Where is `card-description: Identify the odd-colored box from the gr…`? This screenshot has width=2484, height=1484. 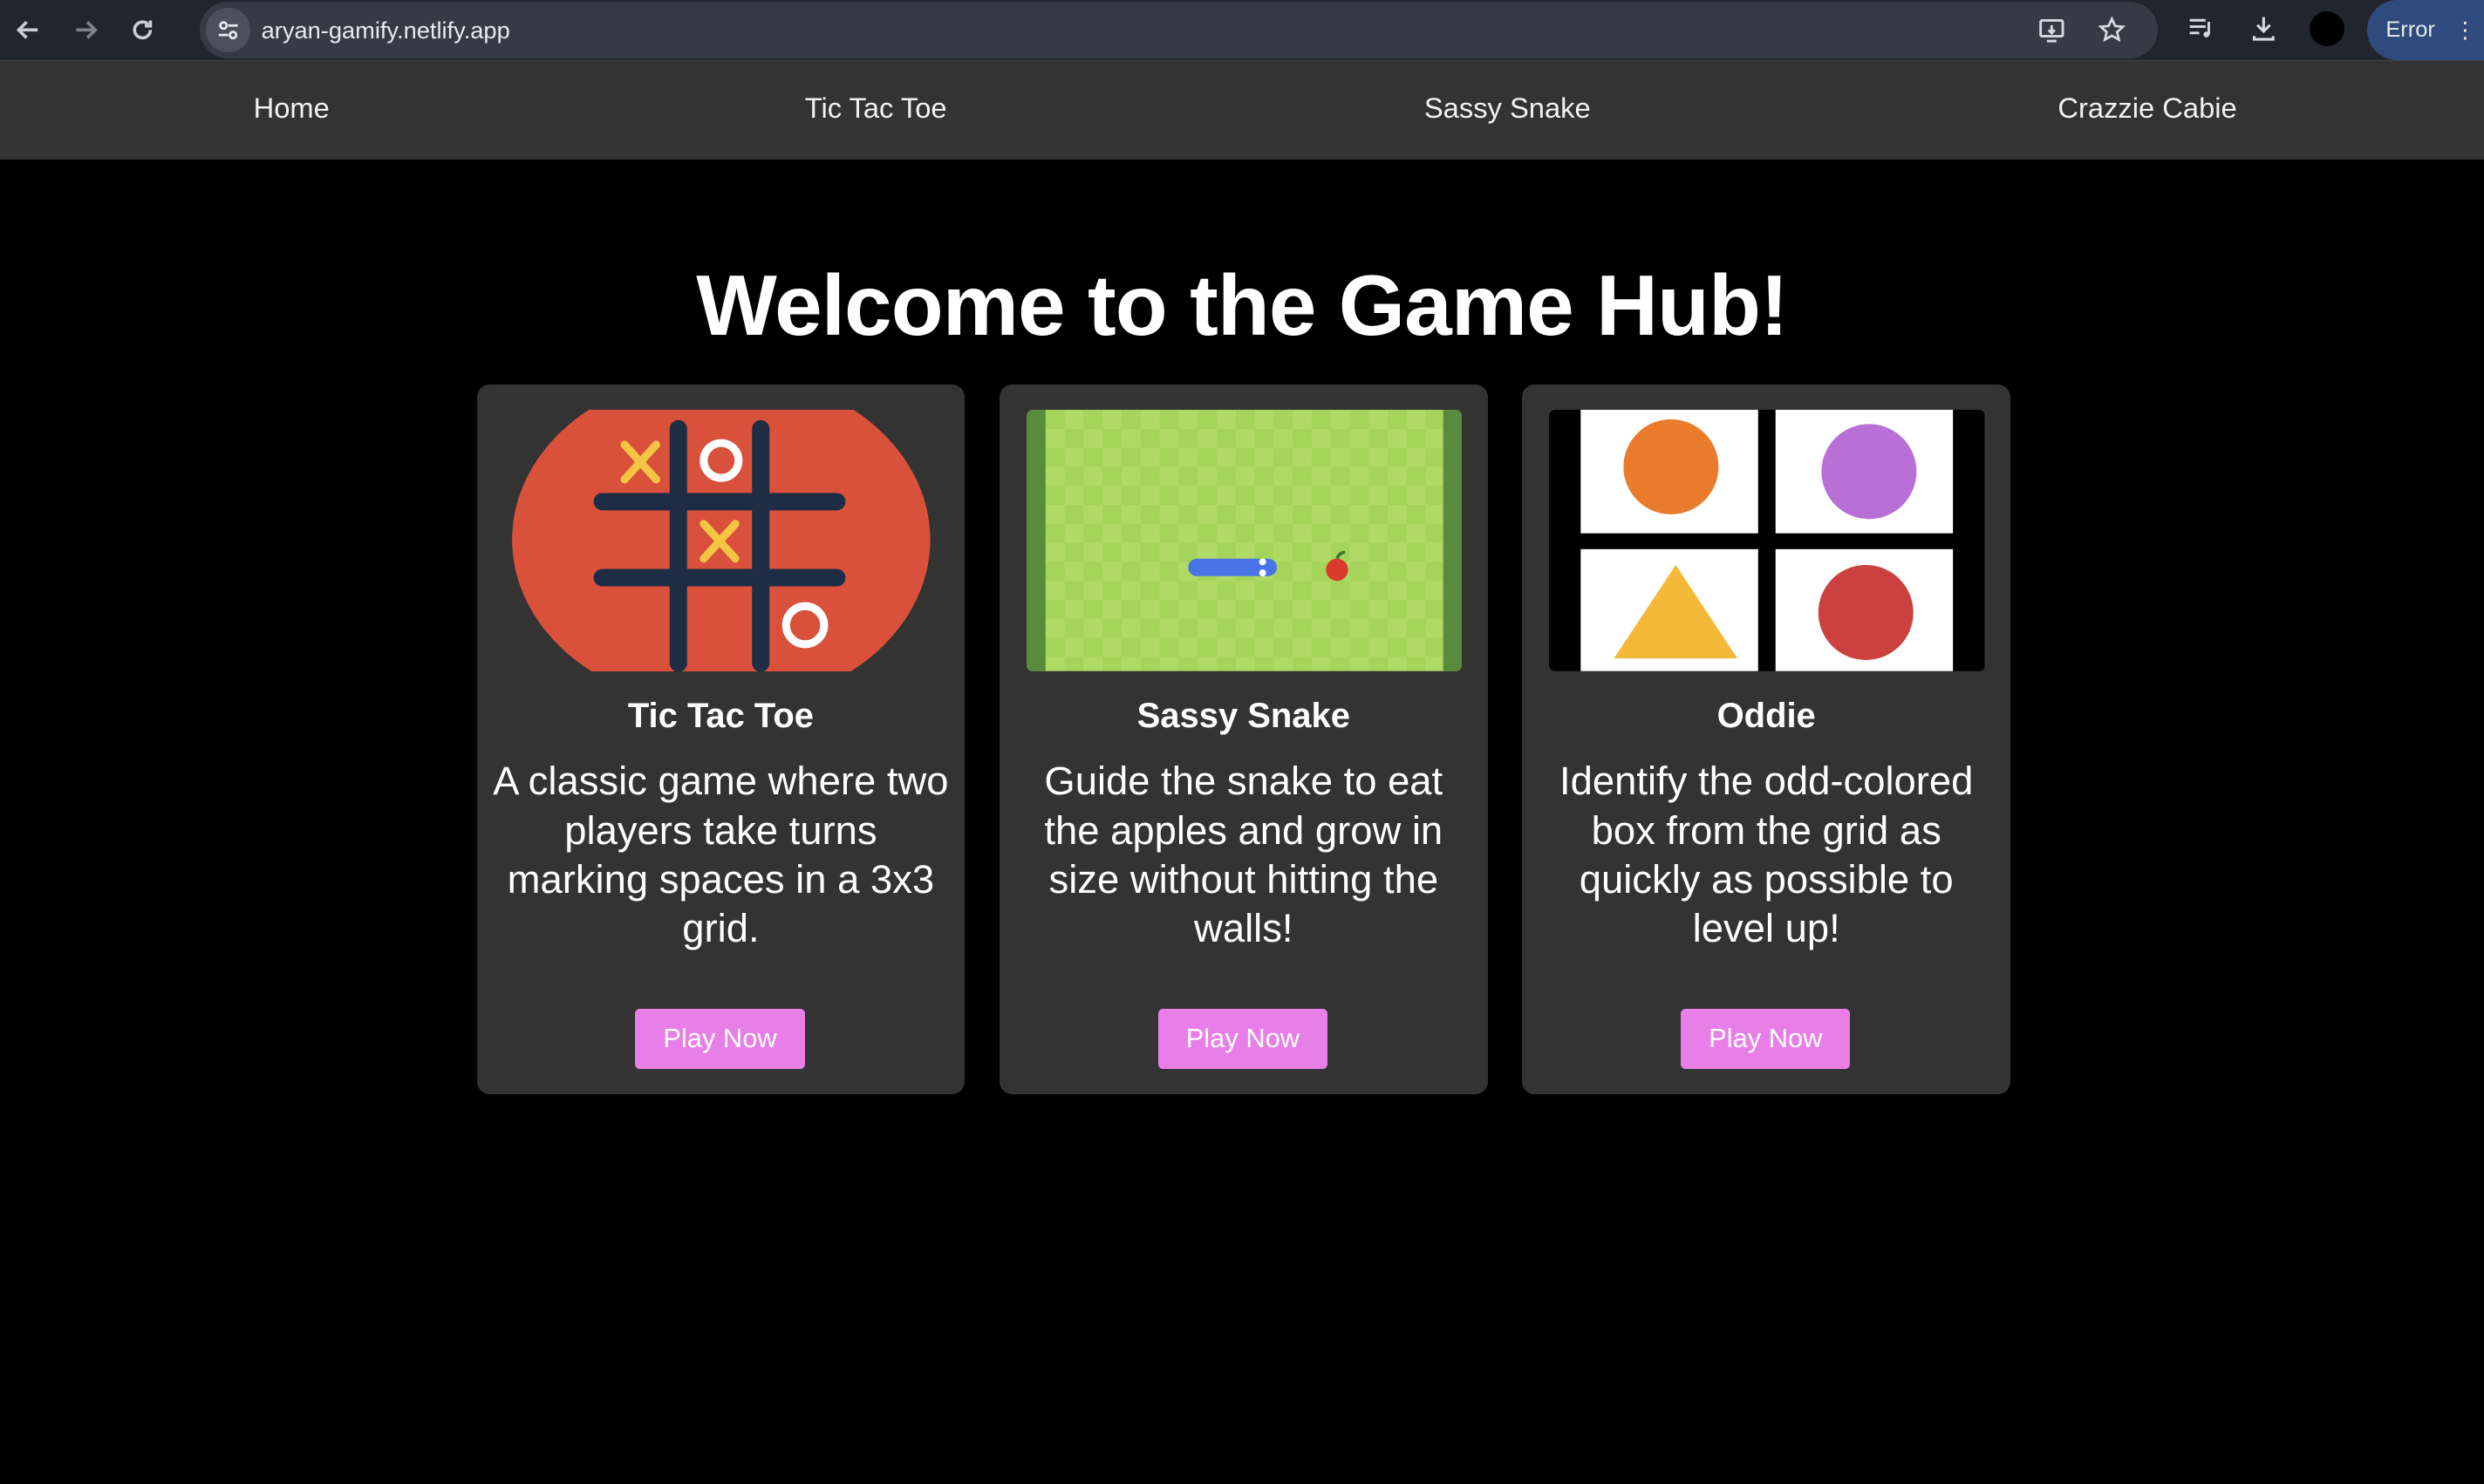 card-description: Identify the odd-colored box from the gr… is located at coordinates (1767, 855).